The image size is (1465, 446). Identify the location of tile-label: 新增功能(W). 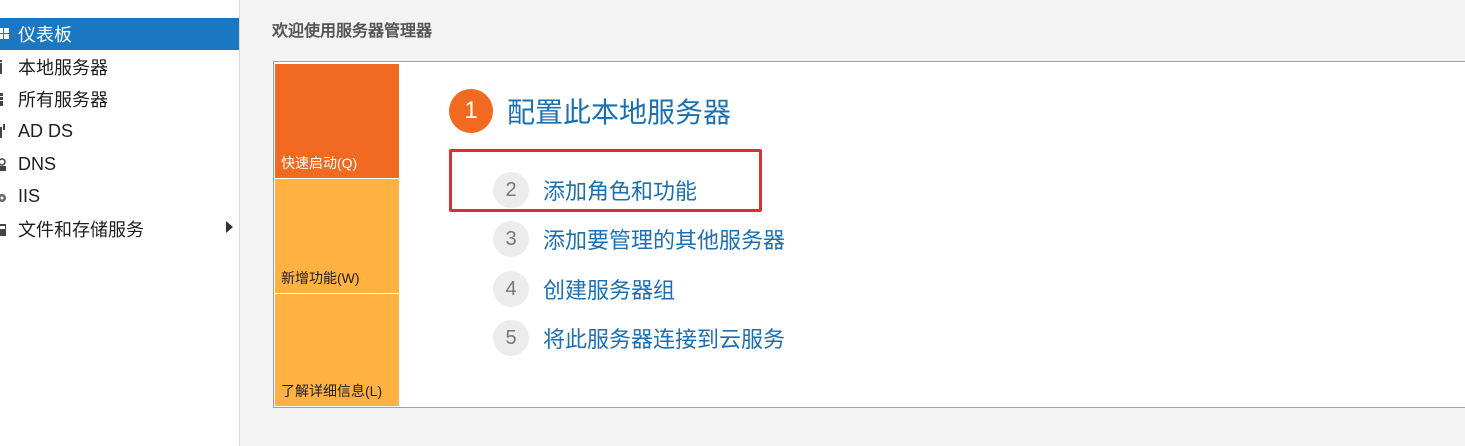
(320, 278).